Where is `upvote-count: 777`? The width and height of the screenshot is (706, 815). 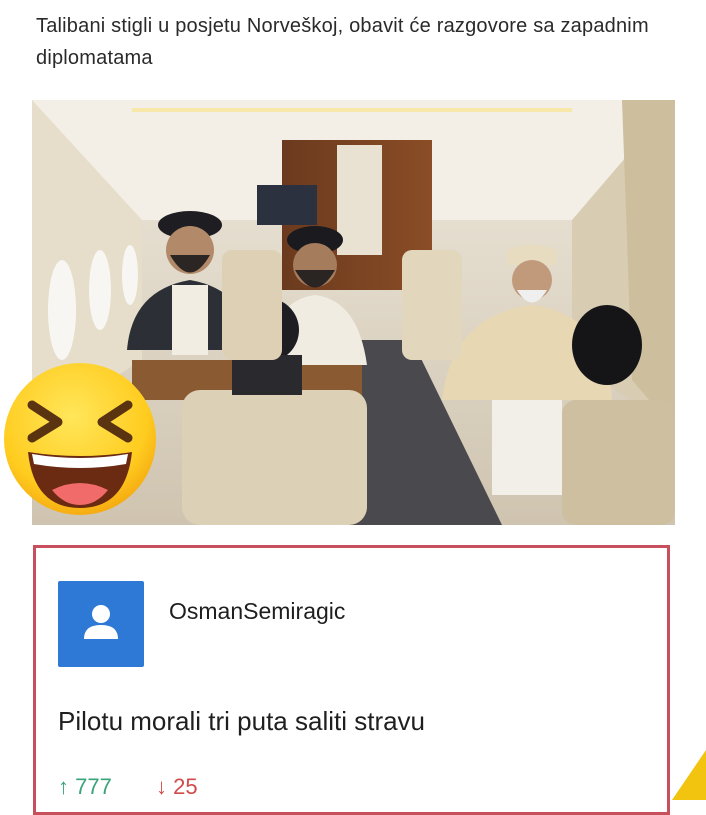
upvote-count: 777 is located at coordinates (93, 786).